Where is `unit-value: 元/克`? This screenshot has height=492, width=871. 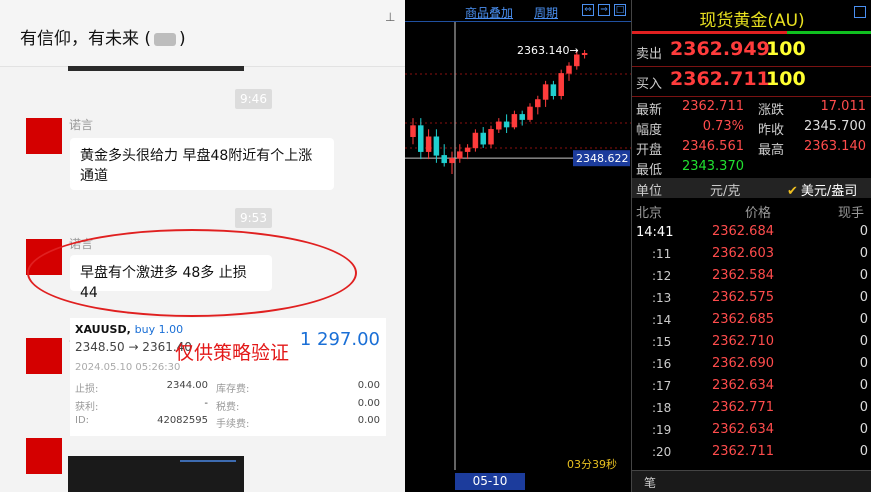 unit-value: 元/克 is located at coordinates (725, 189).